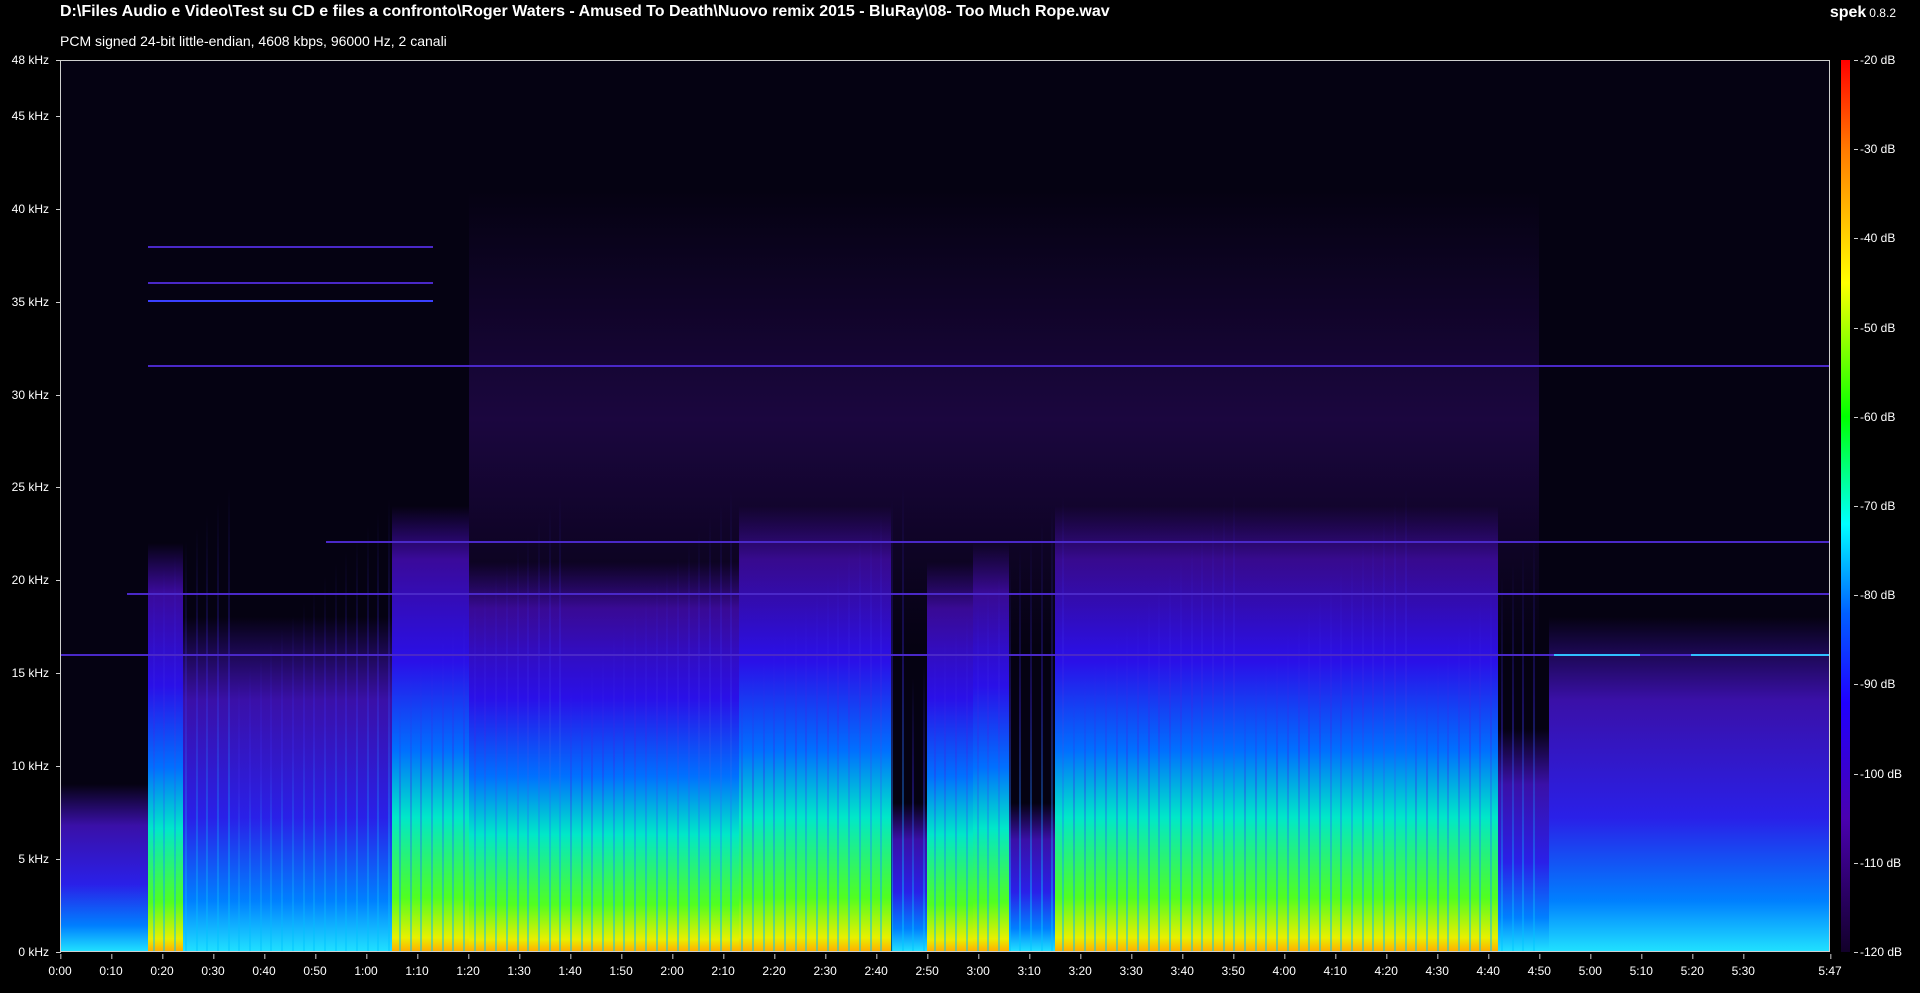  I want to click on frequency-tick-label: 5 kHz, so click(39, 859).